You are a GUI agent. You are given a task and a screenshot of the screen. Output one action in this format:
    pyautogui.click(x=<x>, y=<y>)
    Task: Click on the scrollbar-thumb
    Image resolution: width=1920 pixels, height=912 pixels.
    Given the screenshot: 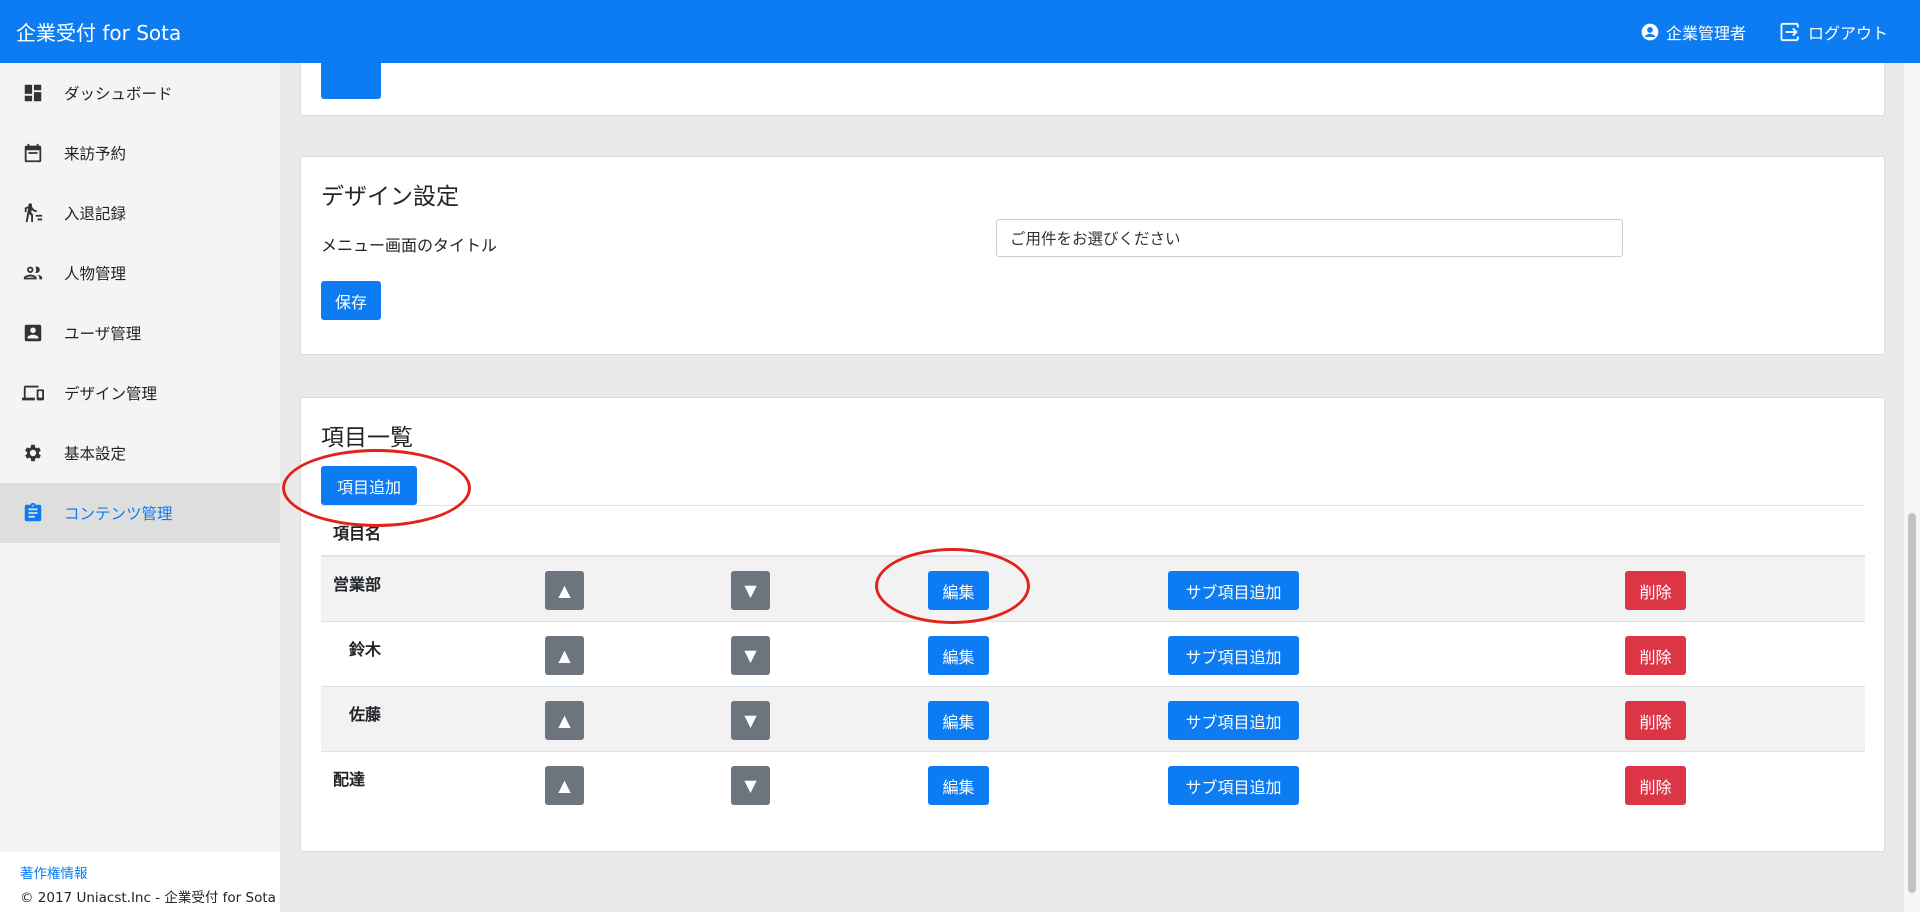 What is the action you would take?
    pyautogui.click(x=1912, y=703)
    